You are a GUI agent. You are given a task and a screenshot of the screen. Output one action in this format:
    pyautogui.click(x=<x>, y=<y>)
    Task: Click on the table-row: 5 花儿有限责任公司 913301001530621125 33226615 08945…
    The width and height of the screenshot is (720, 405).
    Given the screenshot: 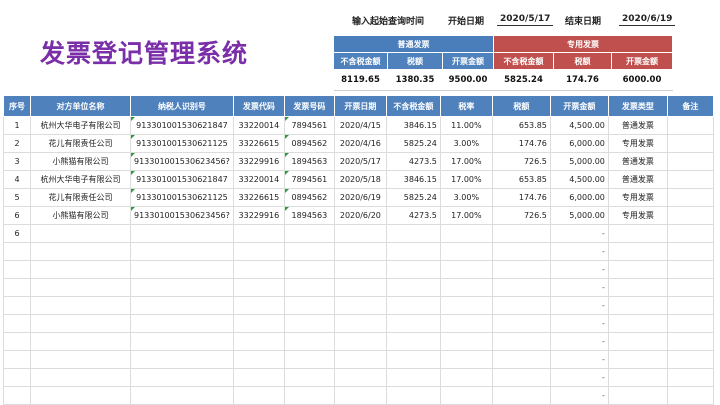 What is the action you would take?
    pyautogui.click(x=358, y=197)
    